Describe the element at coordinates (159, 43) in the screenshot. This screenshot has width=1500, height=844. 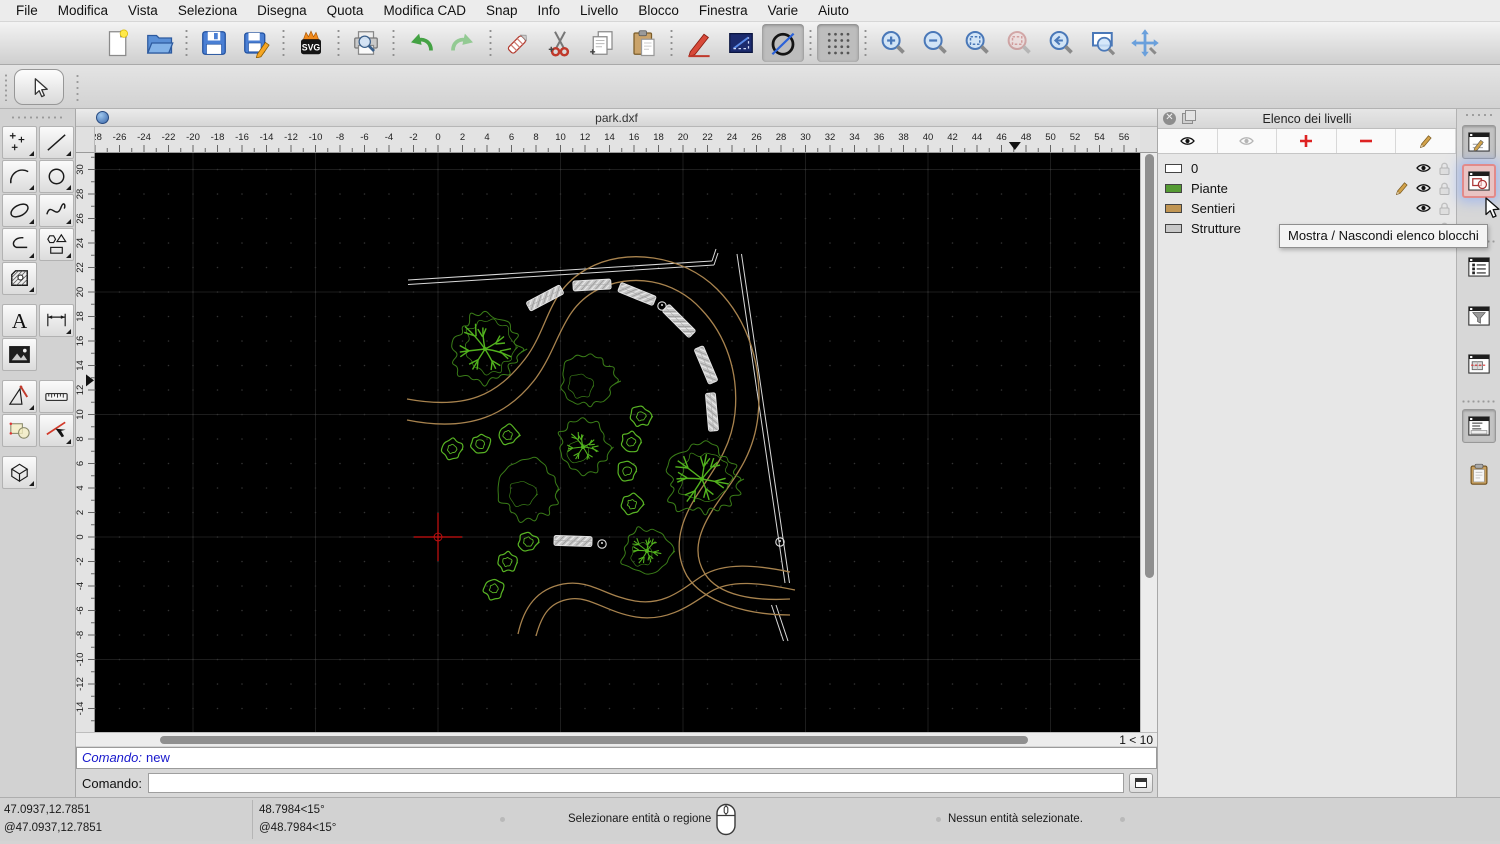
I see `open-folder-button` at that location.